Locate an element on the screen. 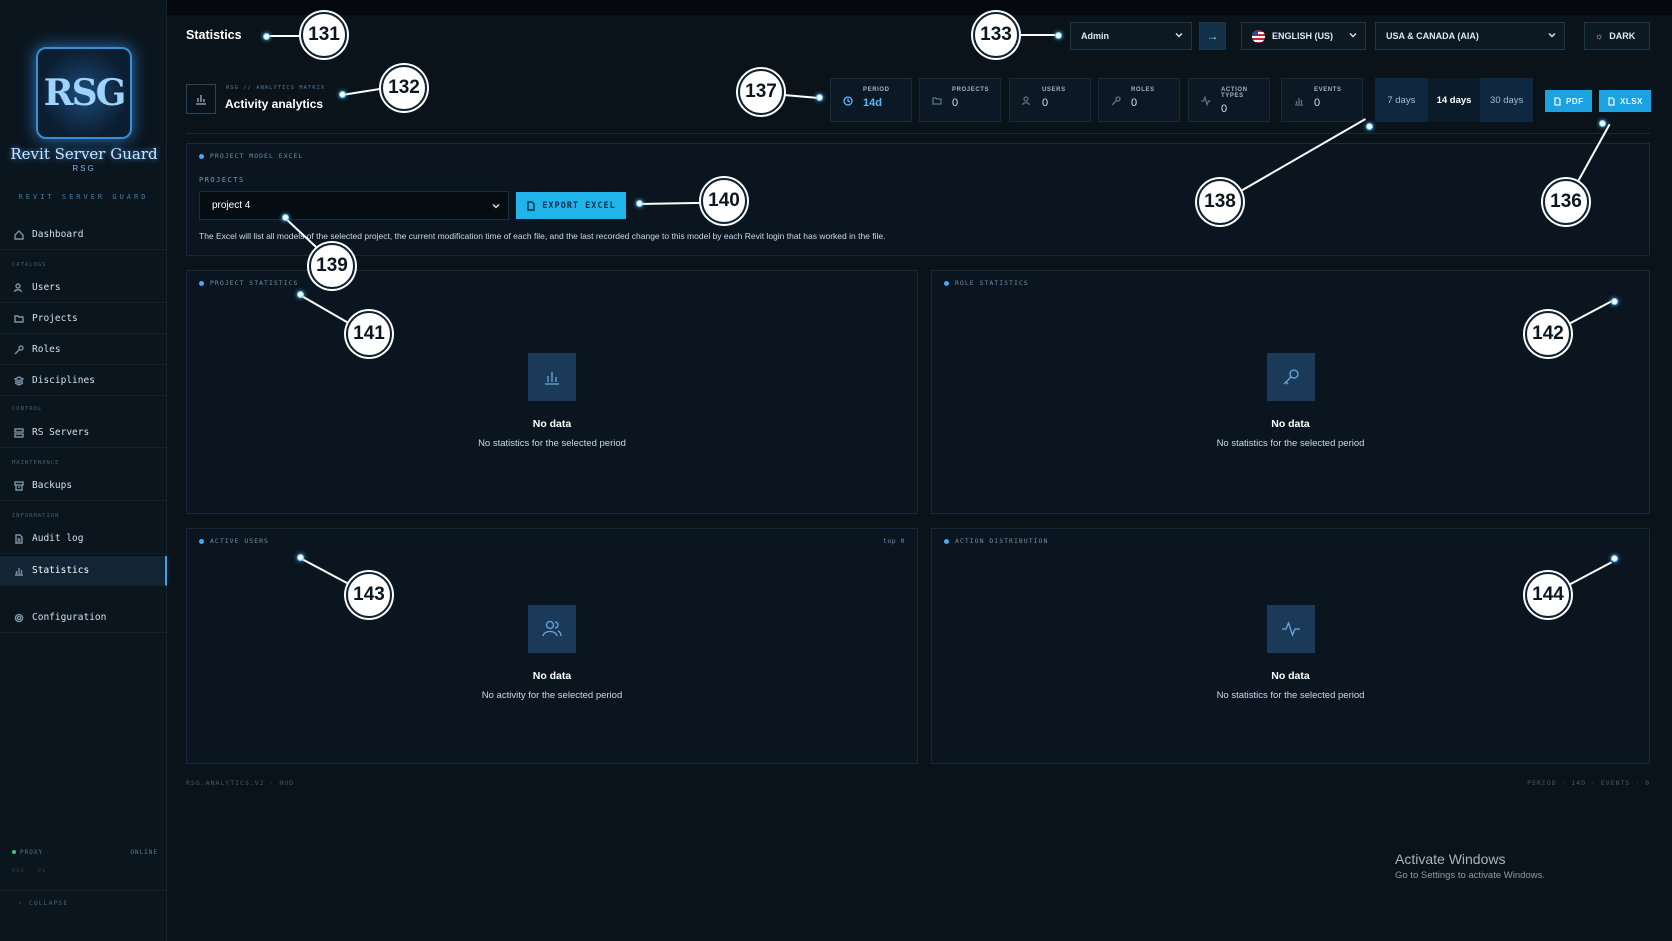 This screenshot has width=1672, height=941. stat-label: EVENTS is located at coordinates (1328, 90).